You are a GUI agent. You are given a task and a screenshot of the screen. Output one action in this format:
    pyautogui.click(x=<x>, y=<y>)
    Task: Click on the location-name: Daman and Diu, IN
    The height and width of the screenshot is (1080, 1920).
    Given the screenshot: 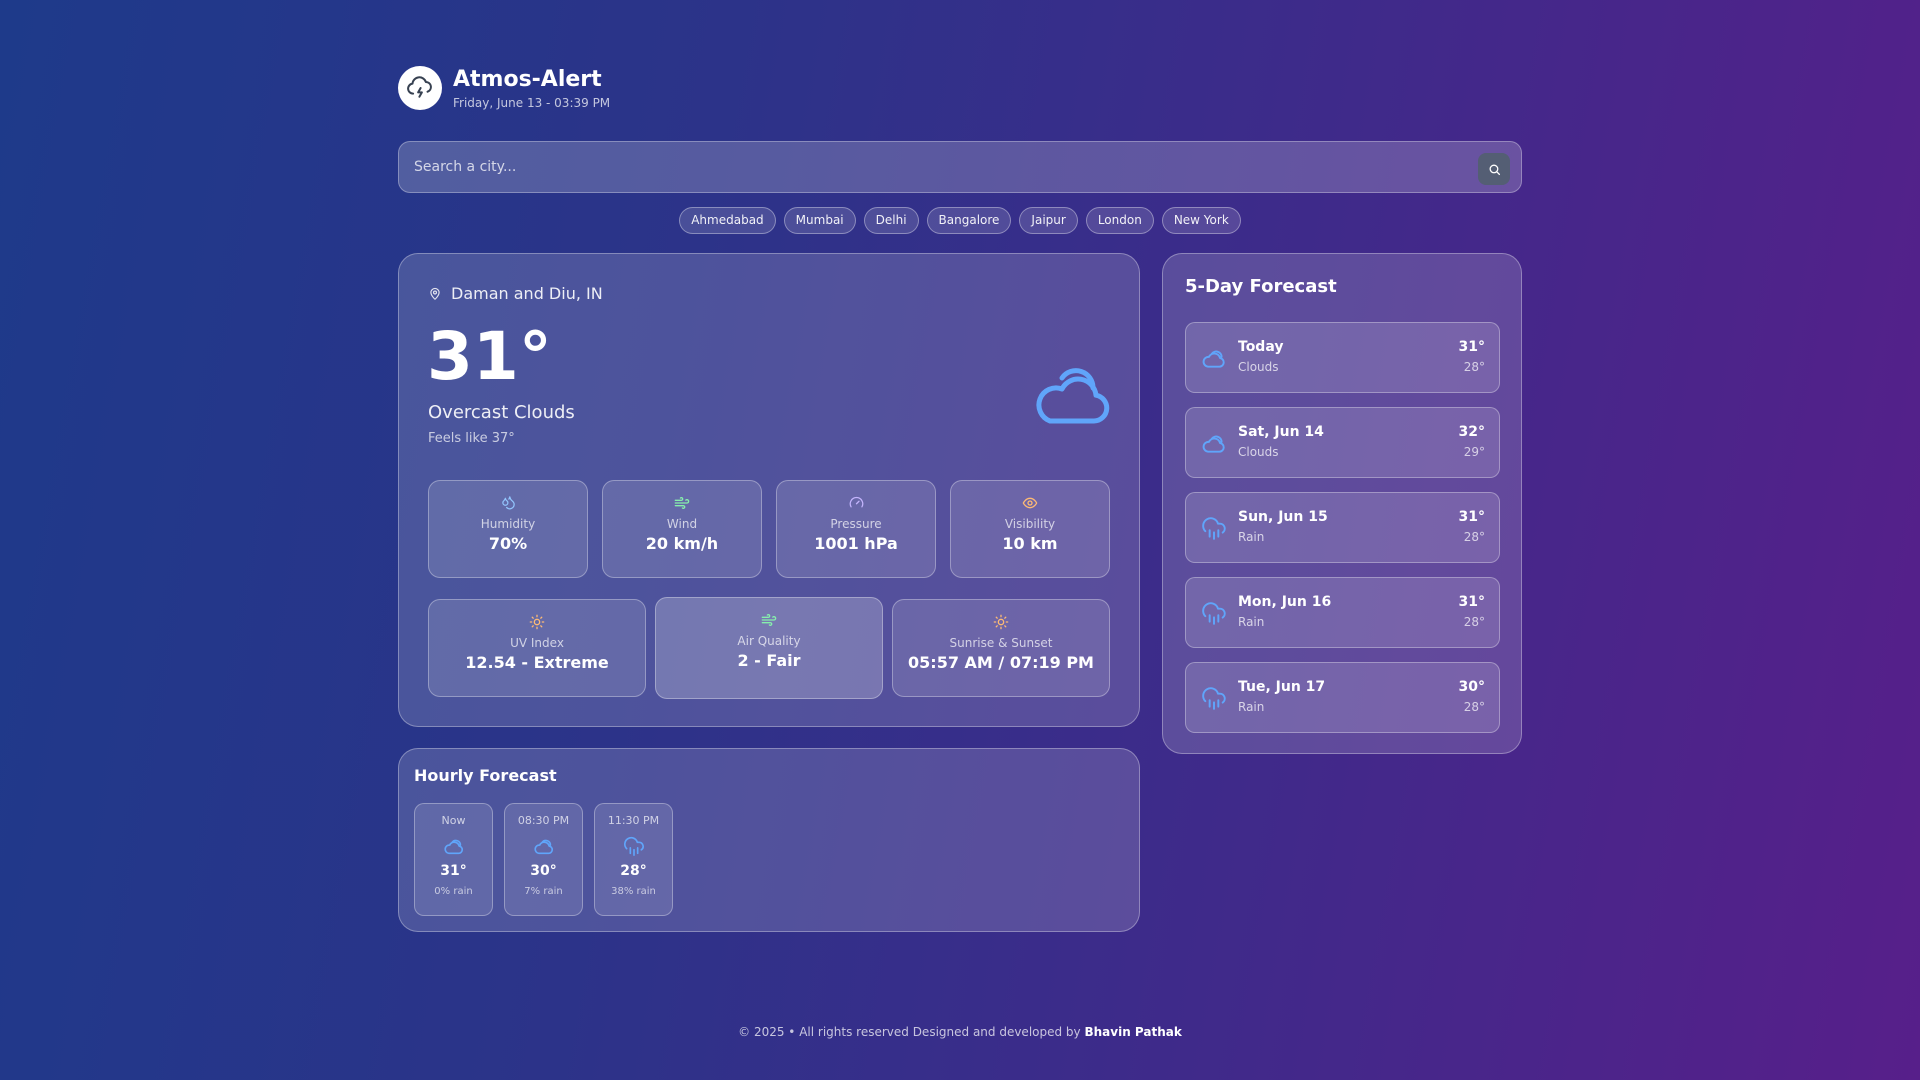 What is the action you would take?
    pyautogui.click(x=527, y=293)
    